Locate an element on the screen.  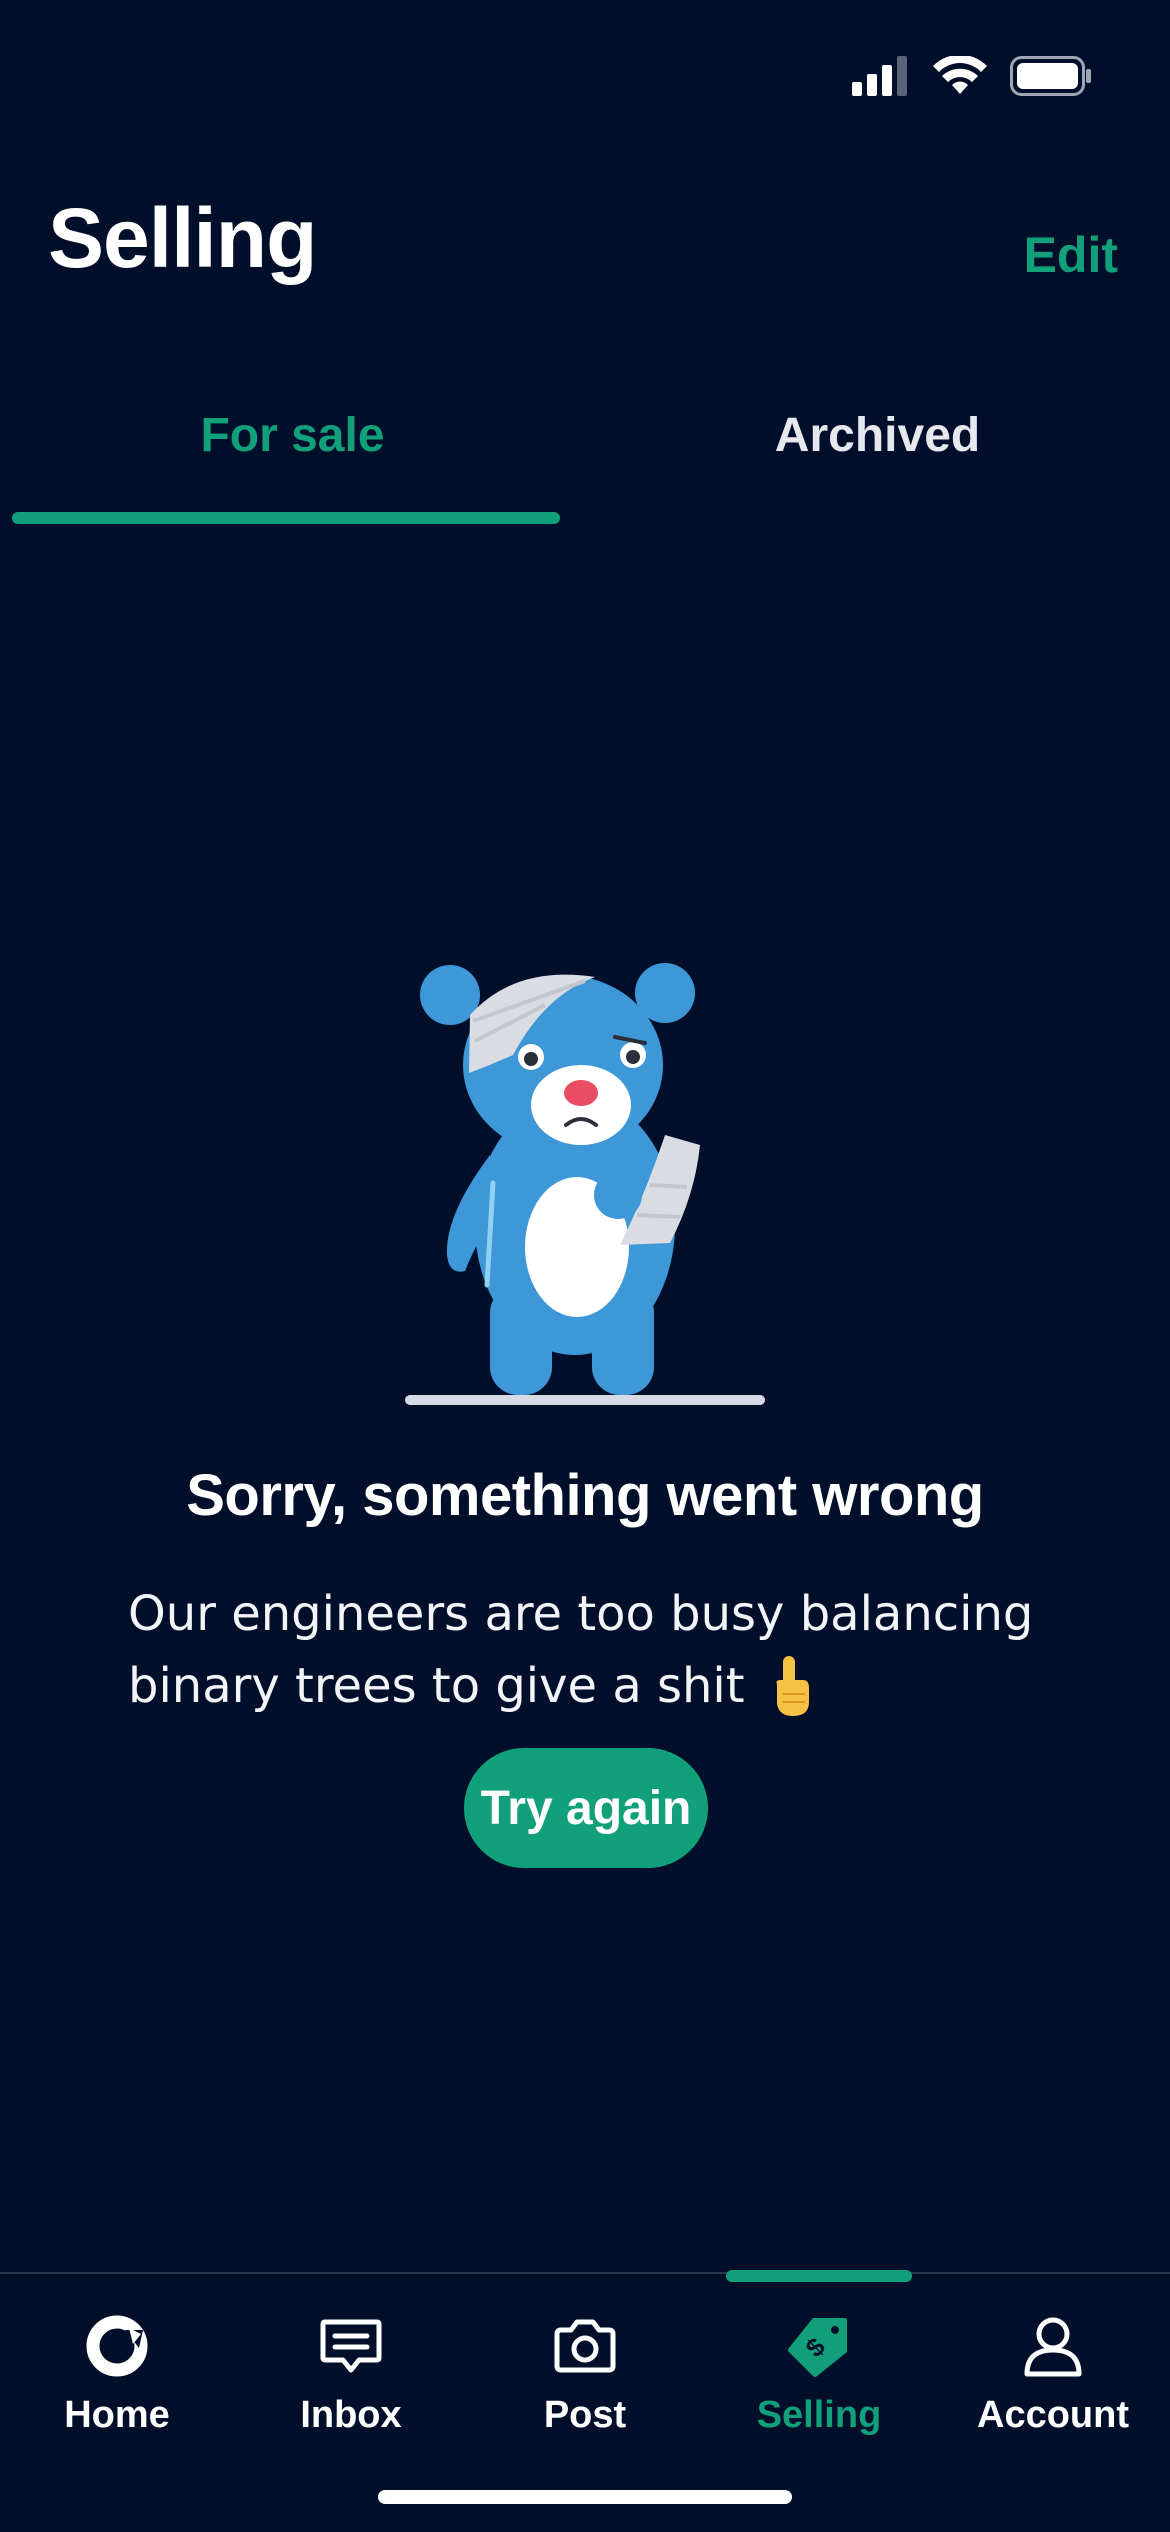
signal-icon is located at coordinates (879, 76).